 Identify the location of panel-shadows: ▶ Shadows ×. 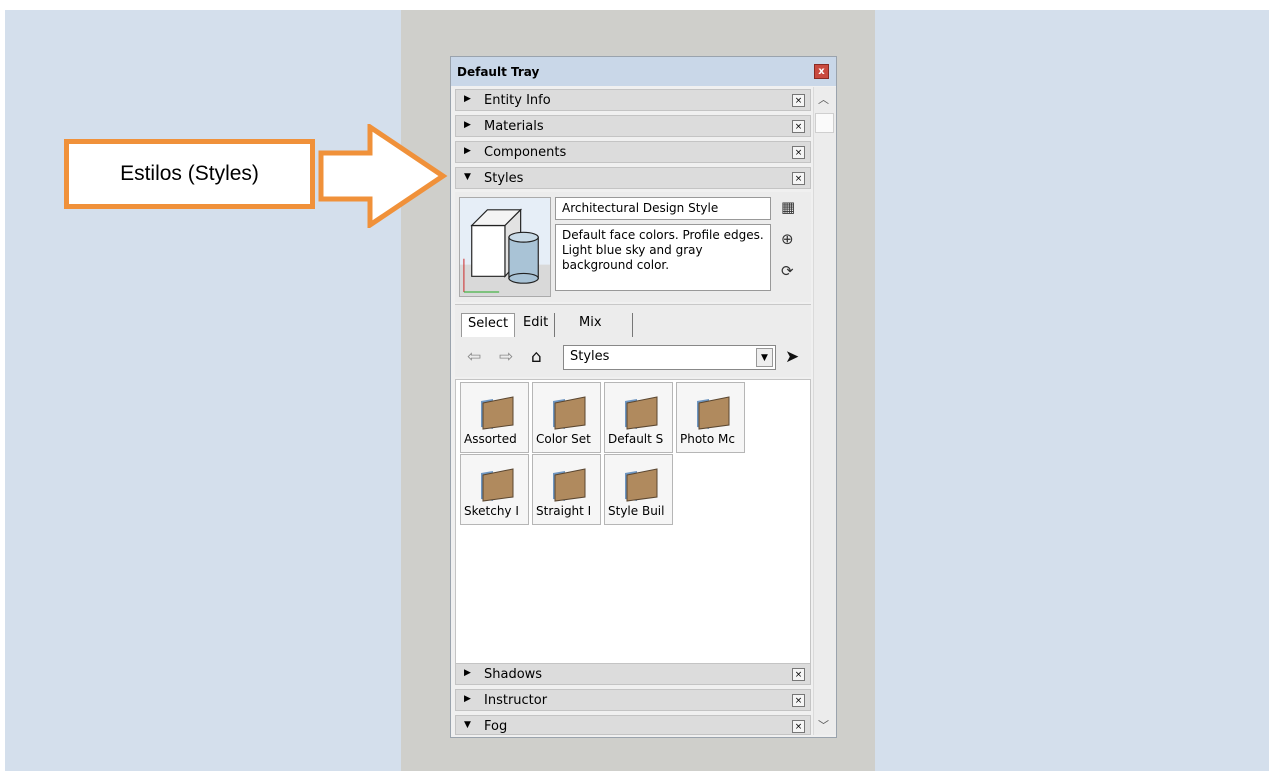
(633, 674).